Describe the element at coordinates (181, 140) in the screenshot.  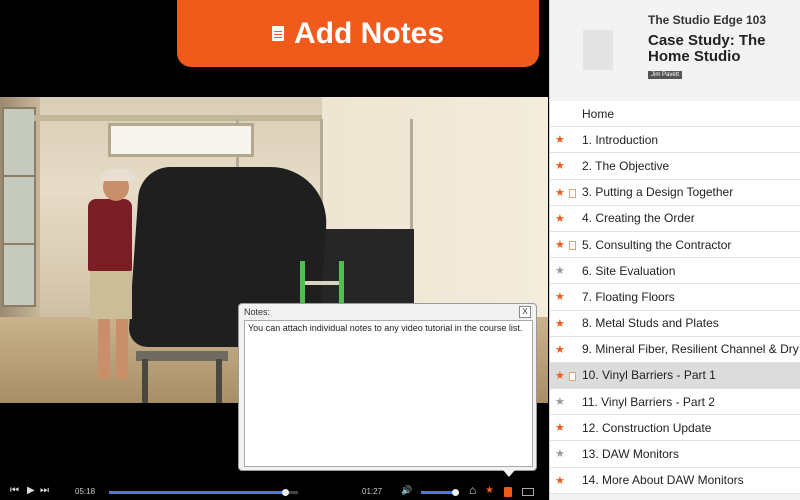
I see `video-scene-window-top` at that location.